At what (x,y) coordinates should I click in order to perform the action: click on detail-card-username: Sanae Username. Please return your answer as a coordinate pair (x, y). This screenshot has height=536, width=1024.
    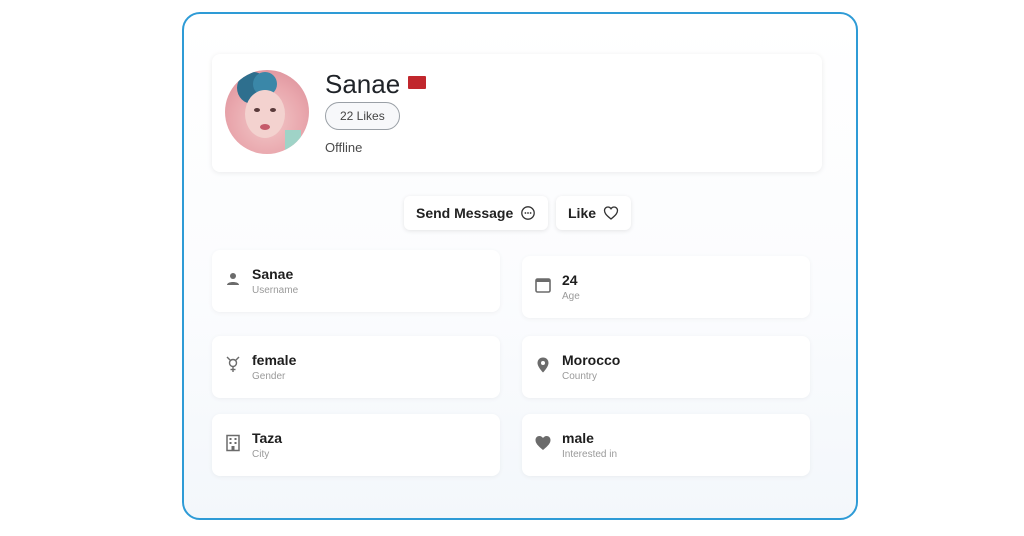
    Looking at the image, I should click on (356, 281).